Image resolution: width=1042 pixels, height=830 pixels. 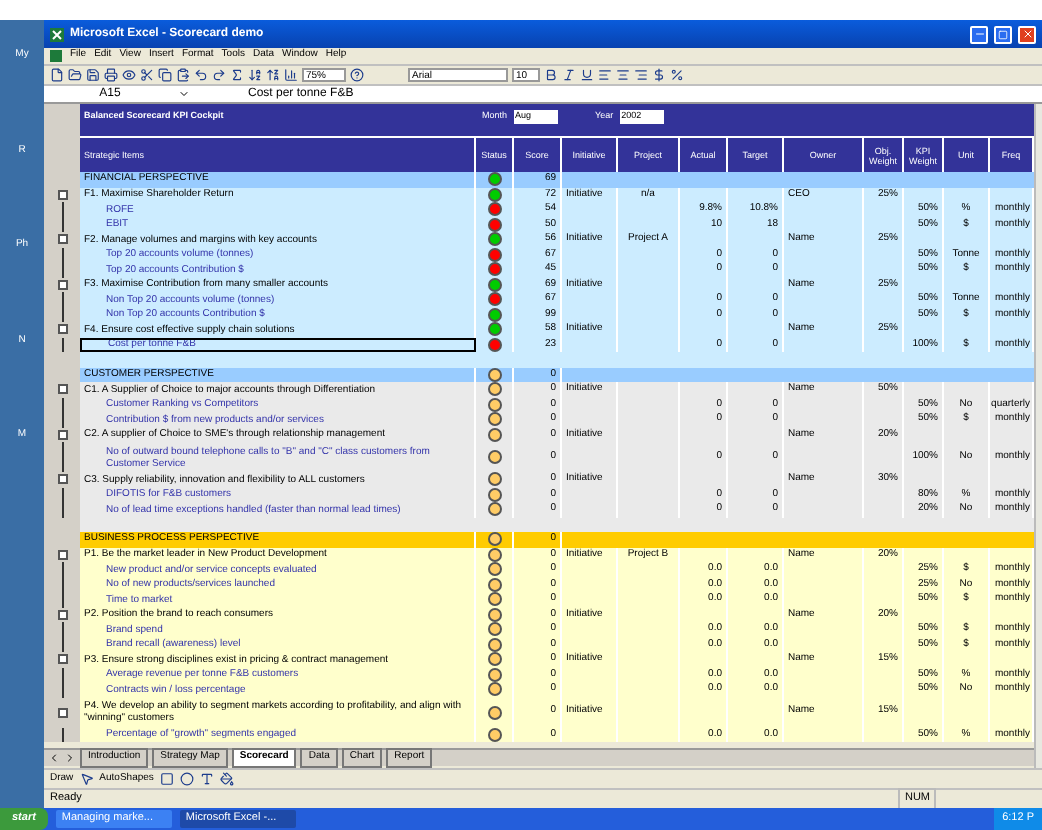 What do you see at coordinates (273, 75) in the screenshot?
I see `sort-descending-icon` at bounding box center [273, 75].